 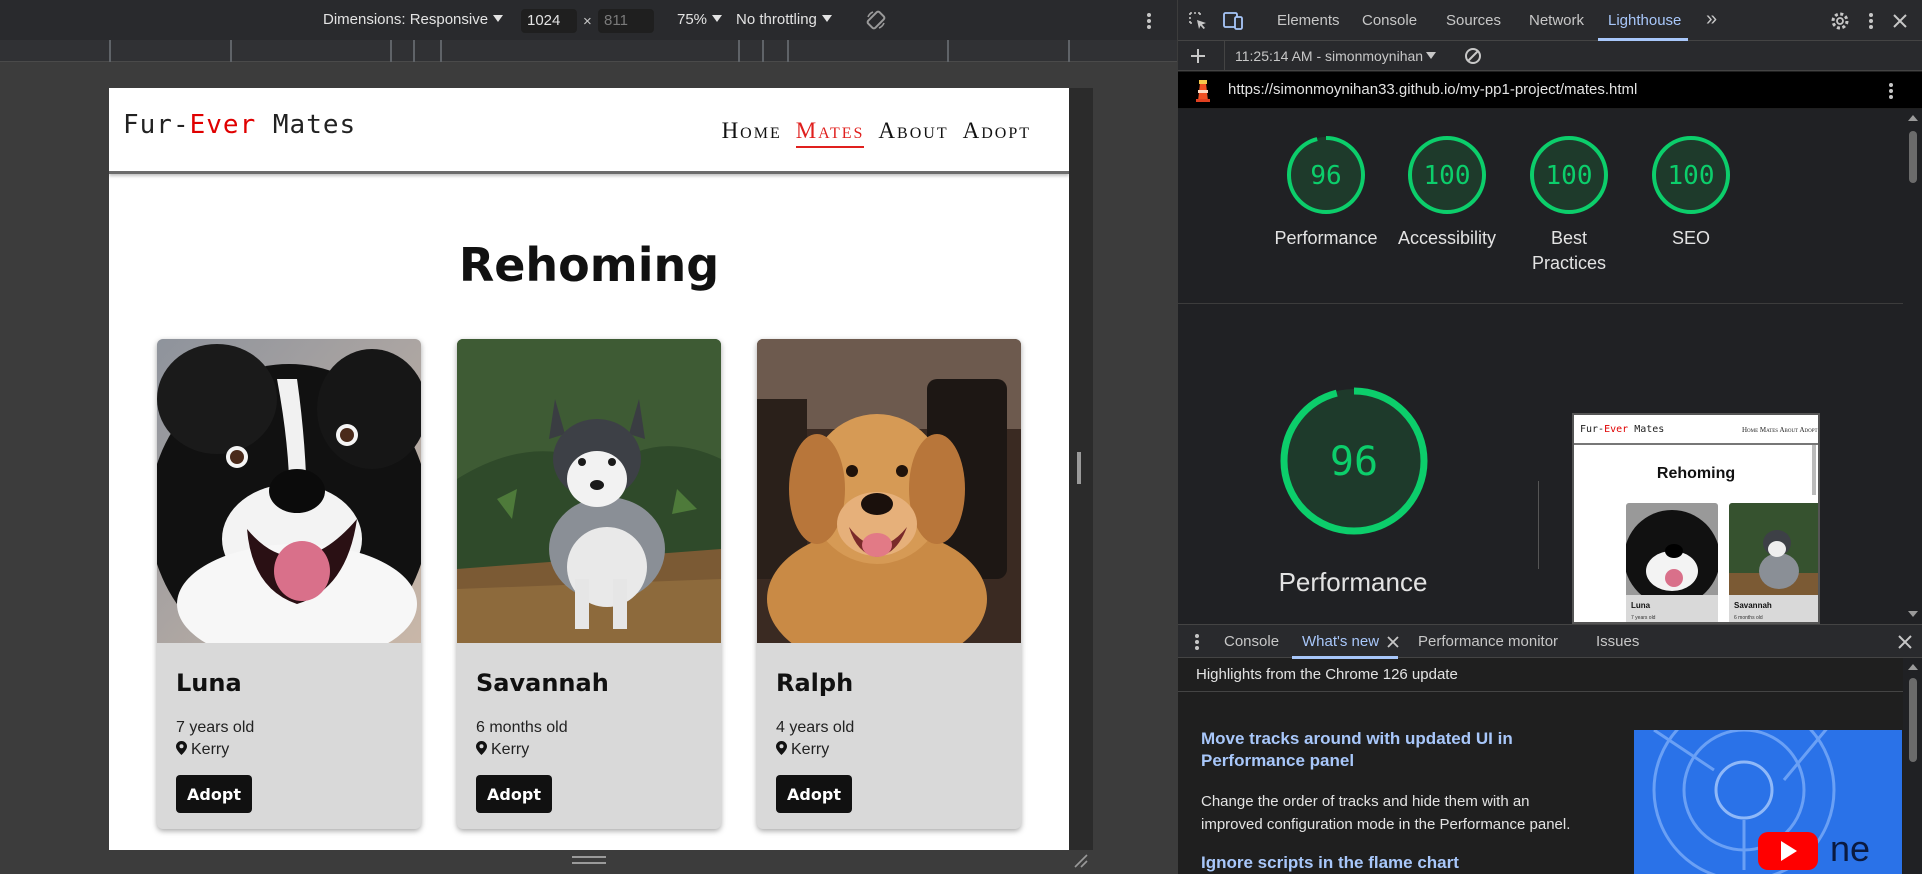 I want to click on savannah-photo, so click(x=589, y=491).